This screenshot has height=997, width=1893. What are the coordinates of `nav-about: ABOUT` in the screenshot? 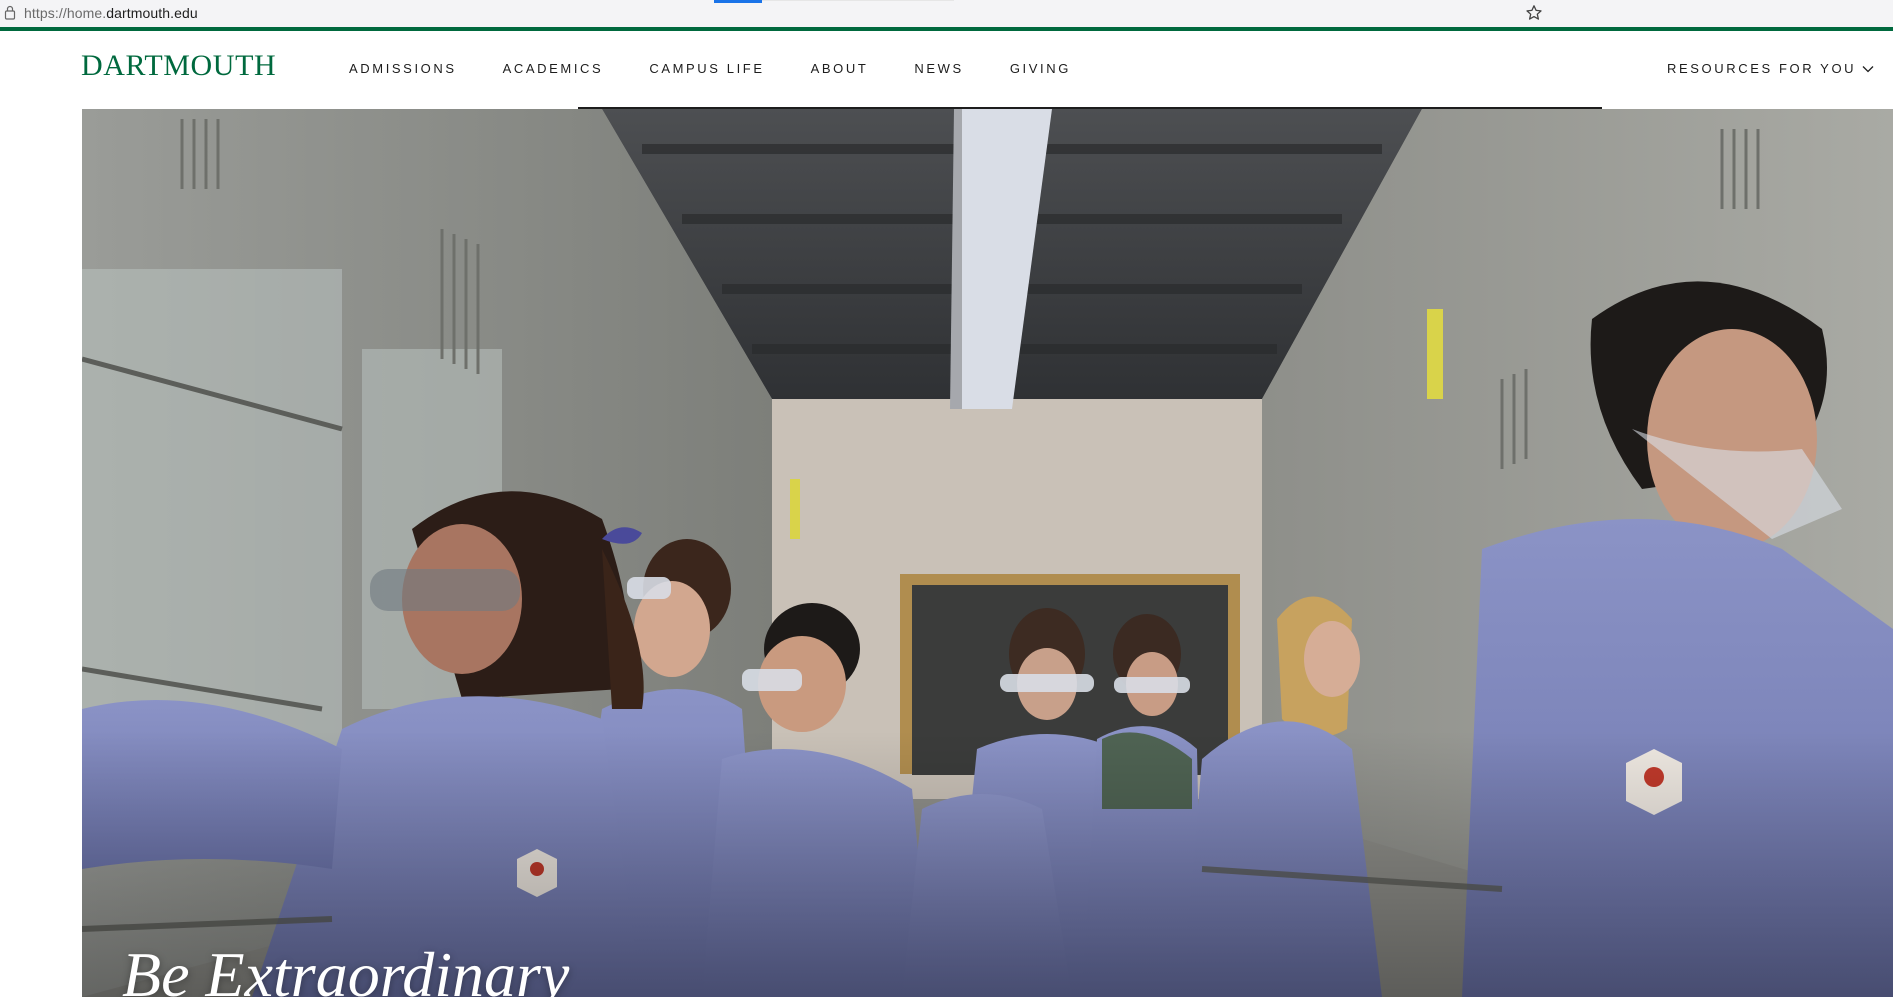 It's located at (840, 69).